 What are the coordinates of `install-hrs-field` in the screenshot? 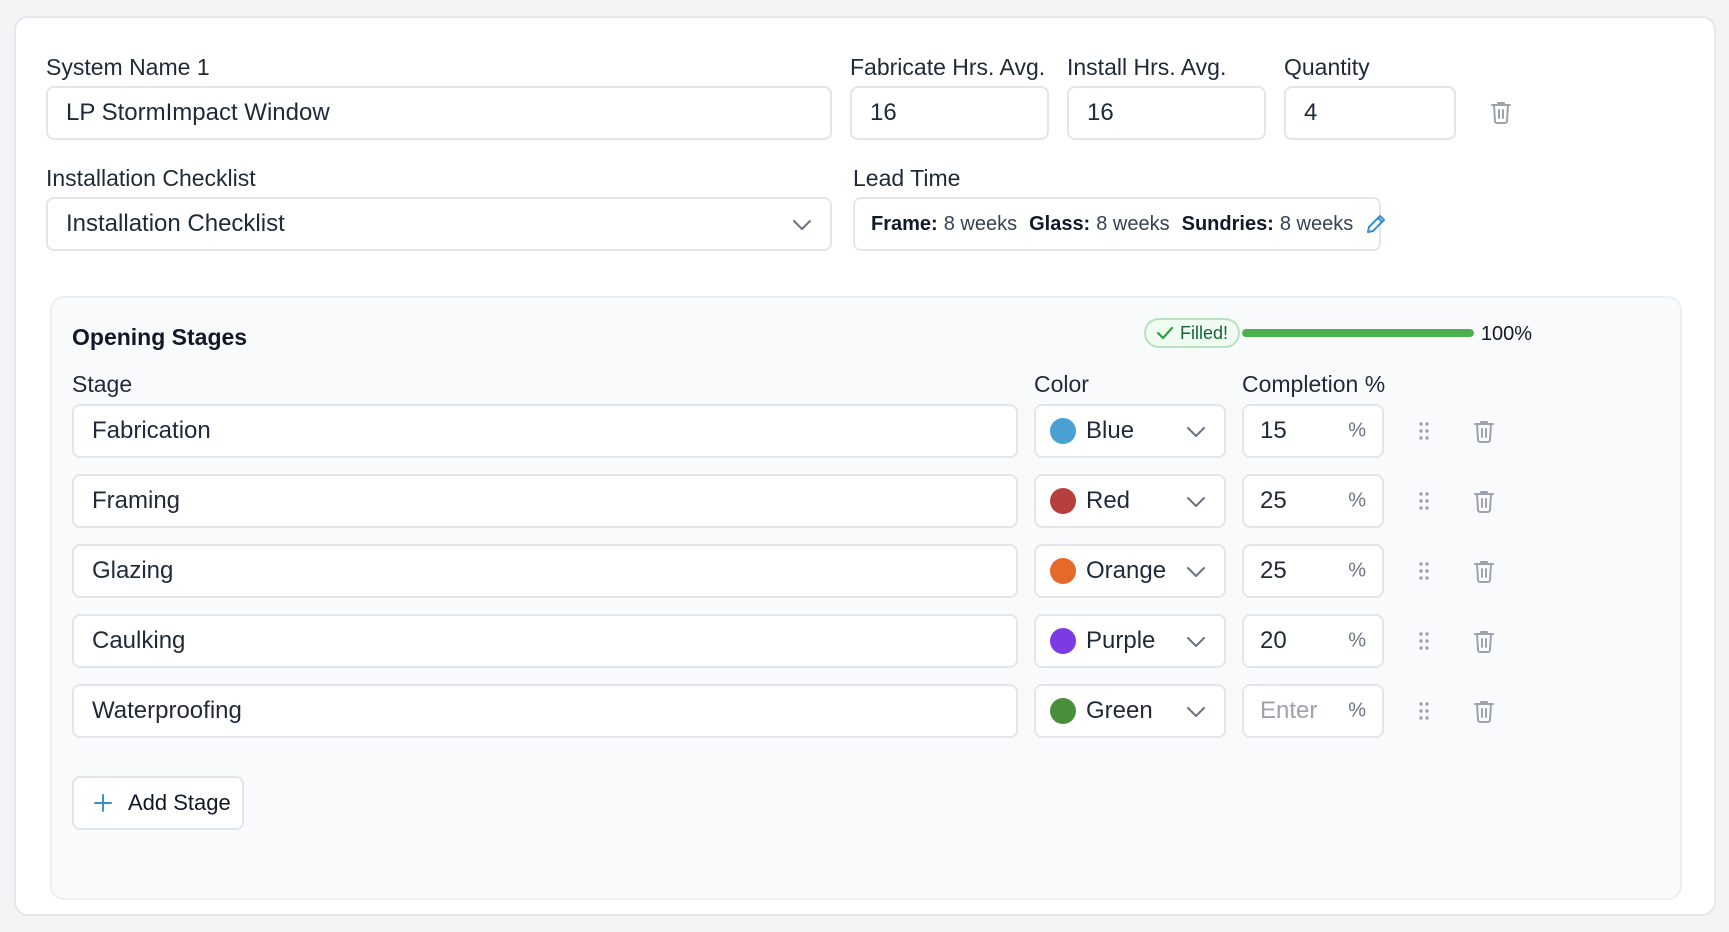 It's located at (1166, 113).